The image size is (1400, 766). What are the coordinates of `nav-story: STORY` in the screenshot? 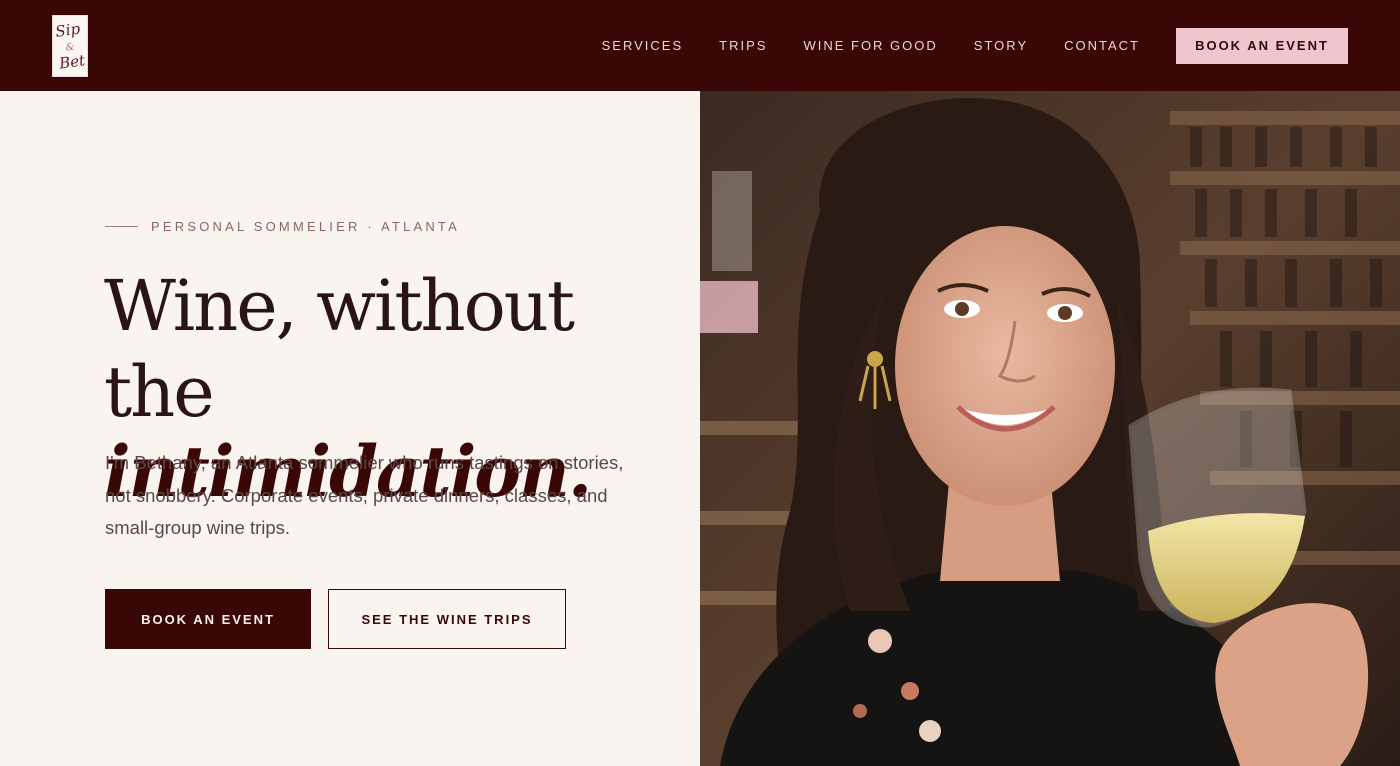 It's located at (1001, 45).